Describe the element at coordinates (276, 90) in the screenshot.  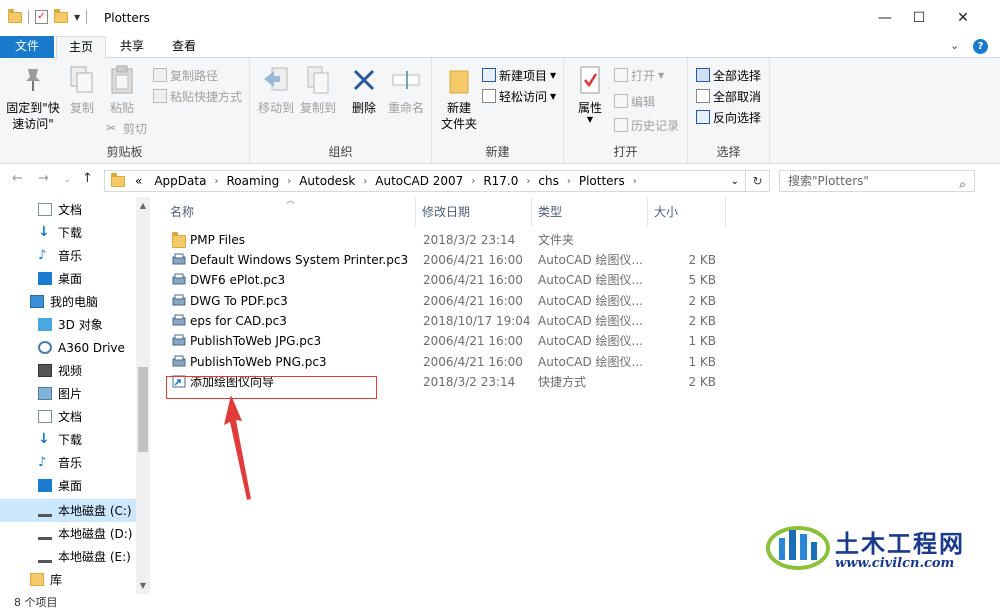
I see `move-to-button: 移动到` at that location.